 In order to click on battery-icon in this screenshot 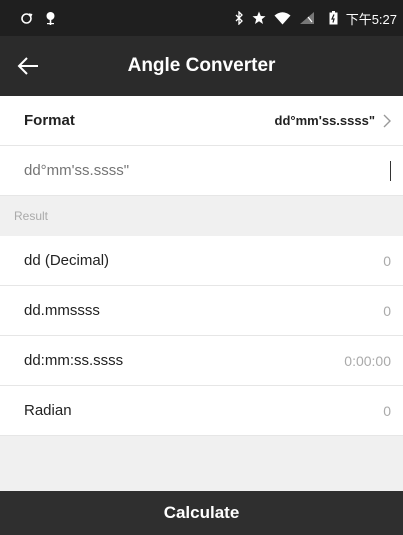, I will do `click(333, 18)`.